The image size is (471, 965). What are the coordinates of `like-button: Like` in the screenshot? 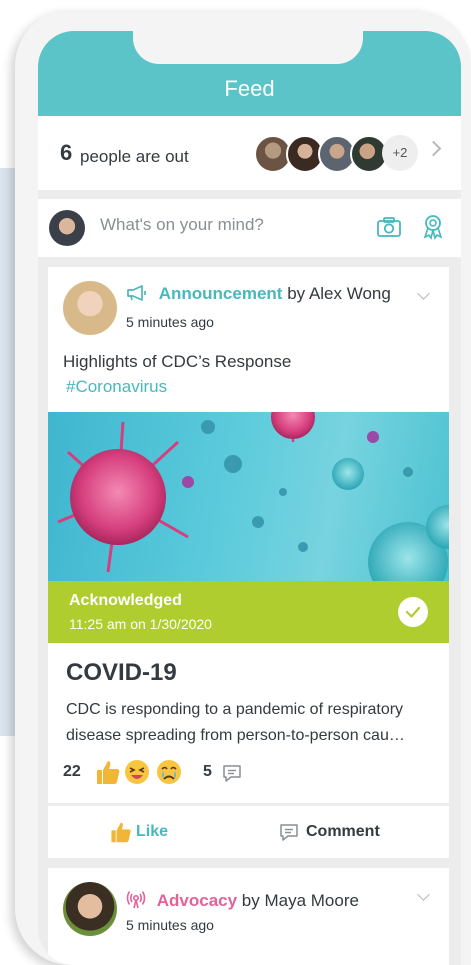 It's located at (138, 832).